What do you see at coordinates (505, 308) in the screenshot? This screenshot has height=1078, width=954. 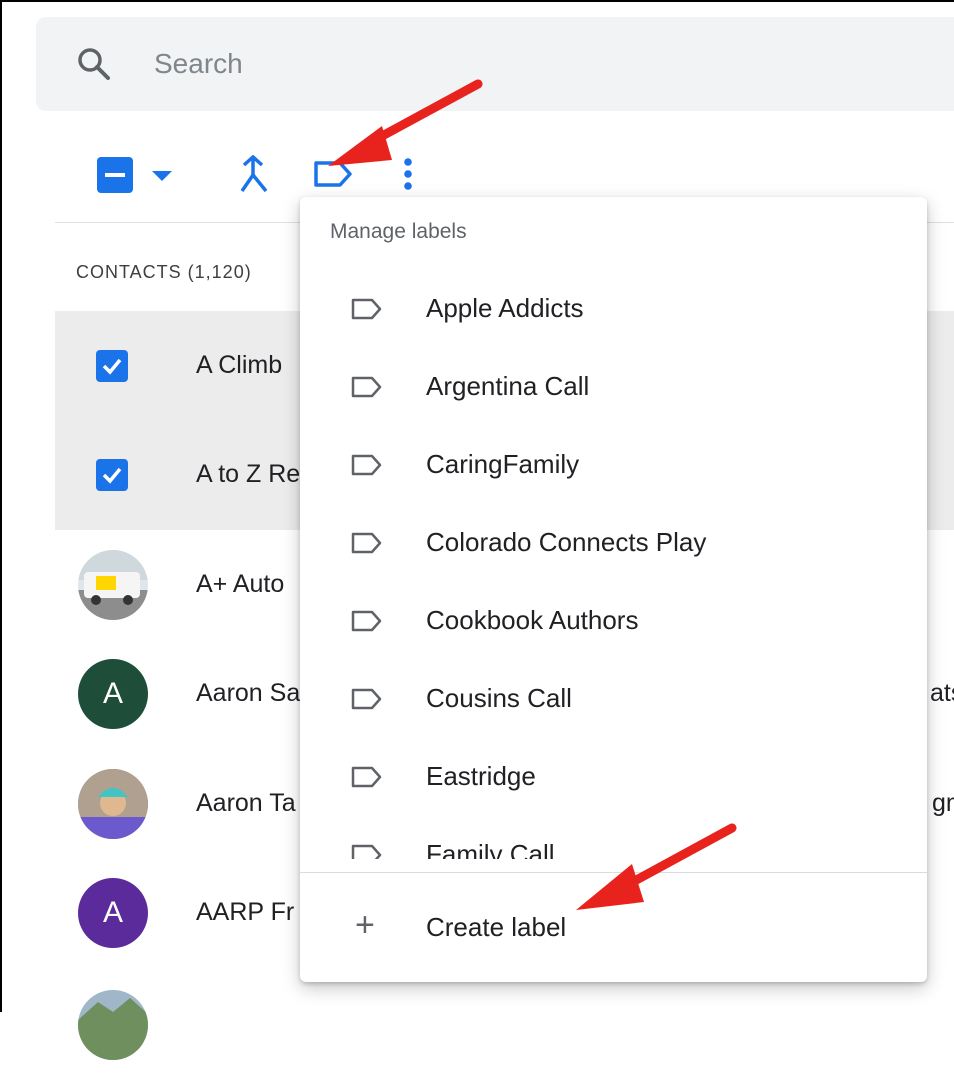 I see `label-name: Apple Addicts` at bounding box center [505, 308].